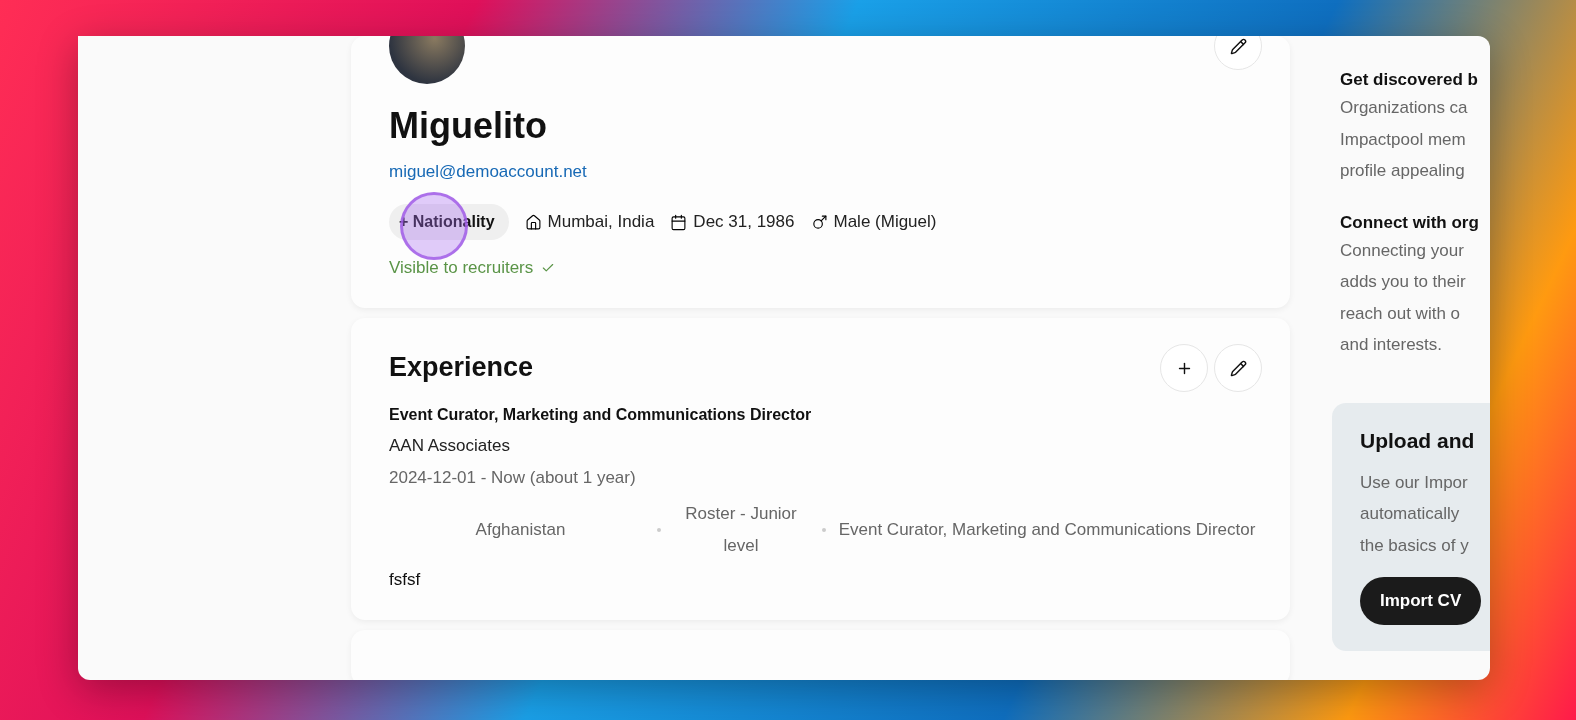 The height and width of the screenshot is (720, 1576). I want to click on benefit-text-line: adds you to their, so click(1403, 282).